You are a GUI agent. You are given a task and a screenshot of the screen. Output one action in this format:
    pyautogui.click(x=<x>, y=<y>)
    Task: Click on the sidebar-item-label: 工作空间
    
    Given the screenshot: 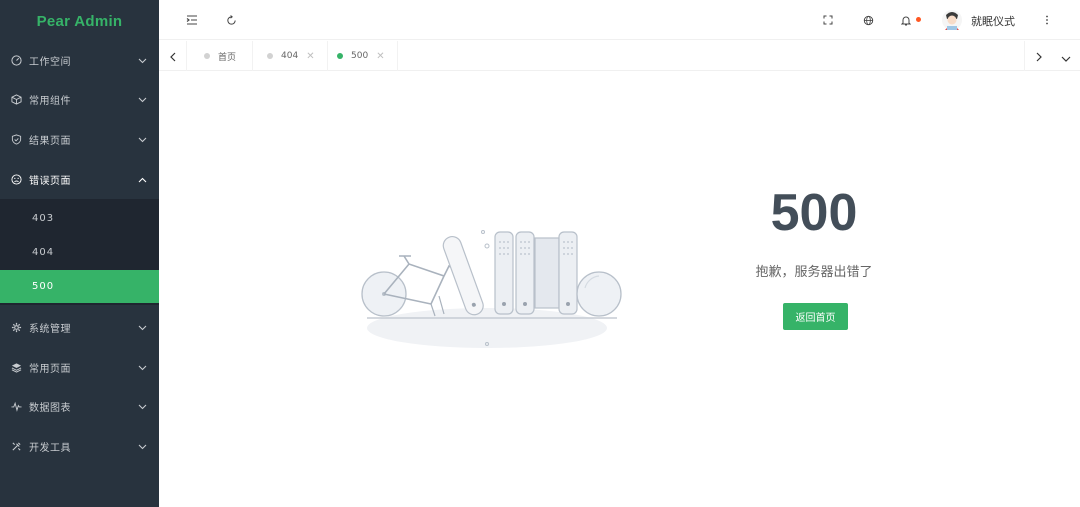 What is the action you would take?
    pyautogui.click(x=50, y=62)
    